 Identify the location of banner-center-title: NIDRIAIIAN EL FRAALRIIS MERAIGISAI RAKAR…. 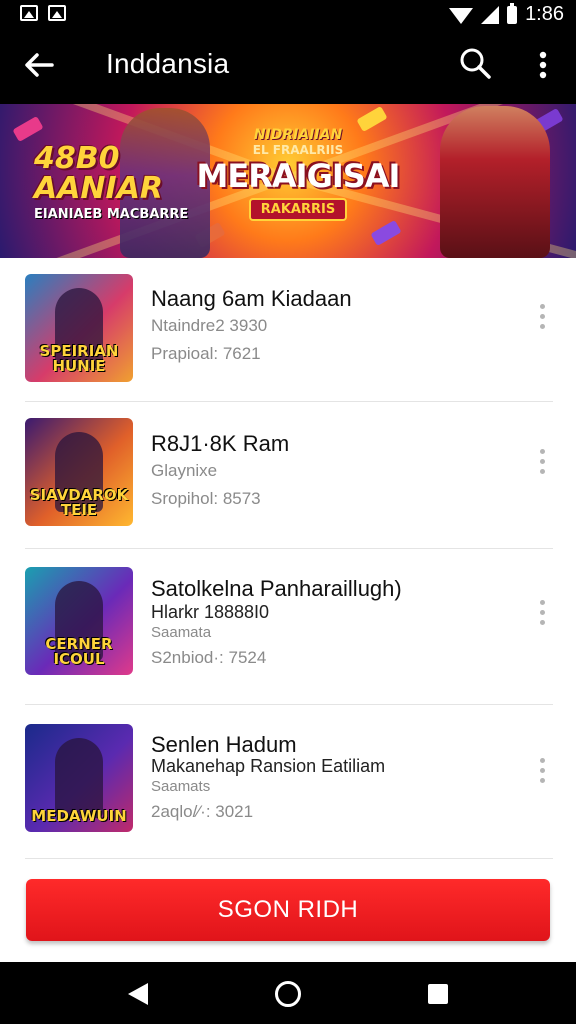
(298, 174).